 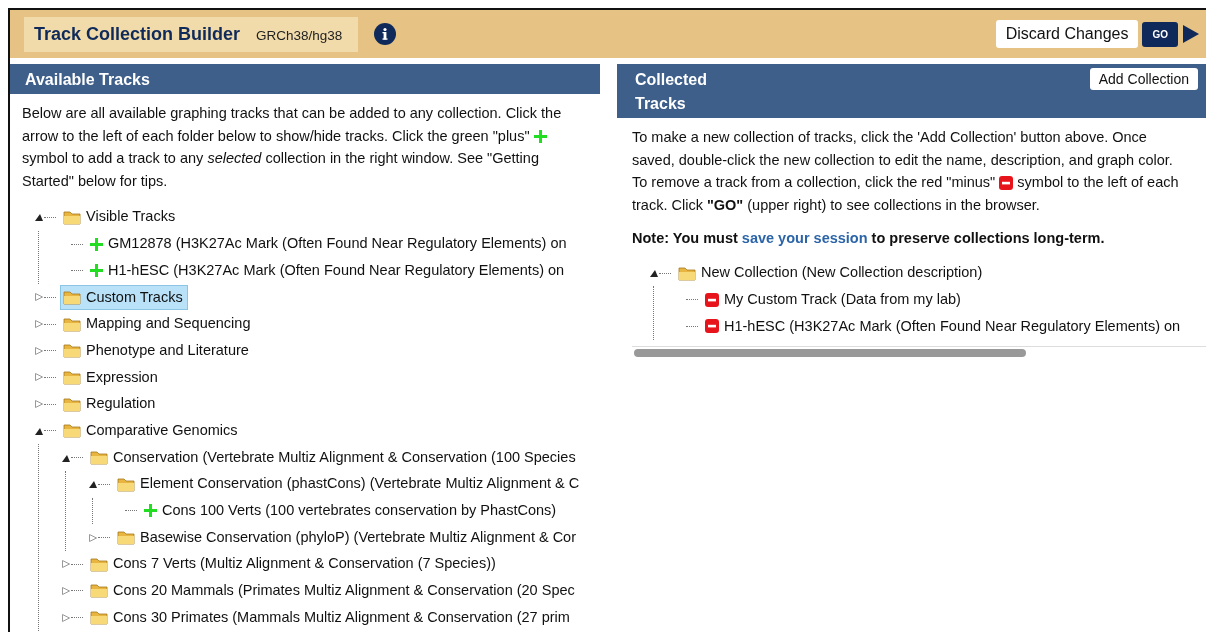 I want to click on instruction-text: Below are all available graphing tracks that can be added to any collection. Click the arrow to the left of each folder below to show/hide tracks. Click the green "plus" symbol to add a track to any selected collection in the right window. See "Getting Started" below for tips., so click(x=292, y=147).